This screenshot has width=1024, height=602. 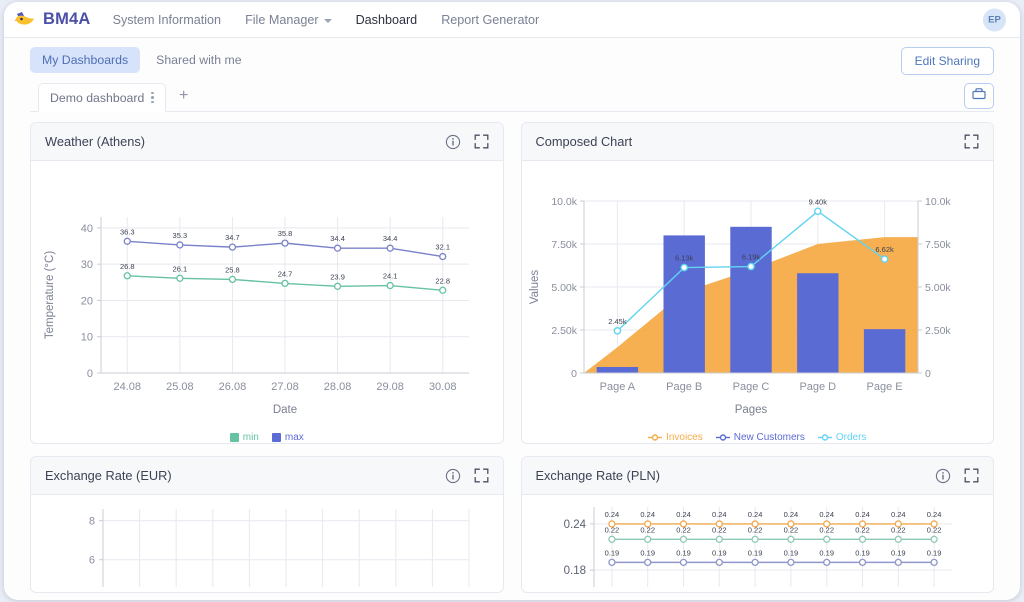 I want to click on archive-button, so click(x=979, y=96).